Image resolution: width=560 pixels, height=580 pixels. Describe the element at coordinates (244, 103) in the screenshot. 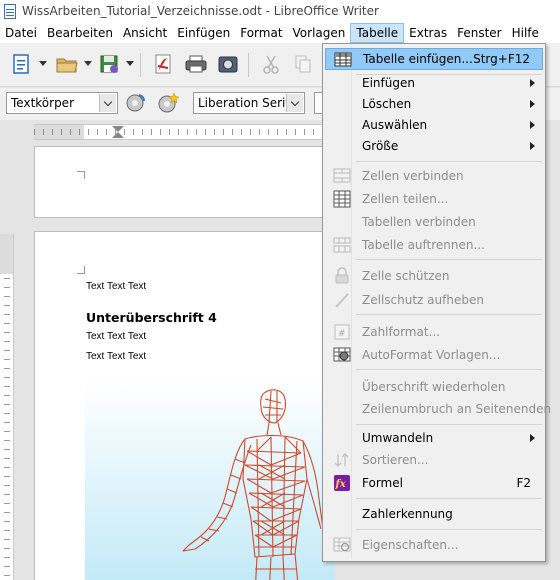

I see `font-name-value: Liberation Serif` at that location.